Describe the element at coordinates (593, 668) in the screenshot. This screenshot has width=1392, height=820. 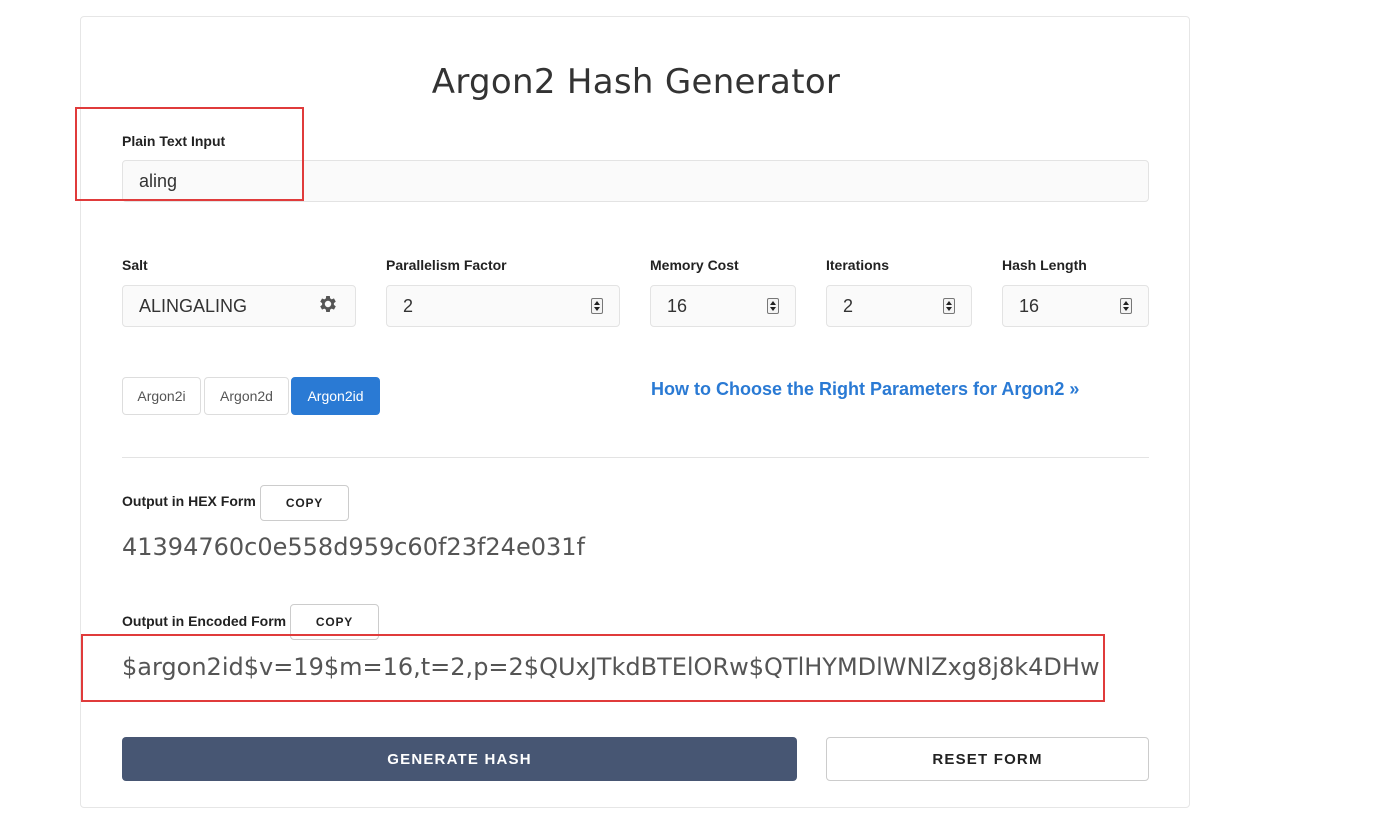
I see `highlight-box-encoded` at that location.